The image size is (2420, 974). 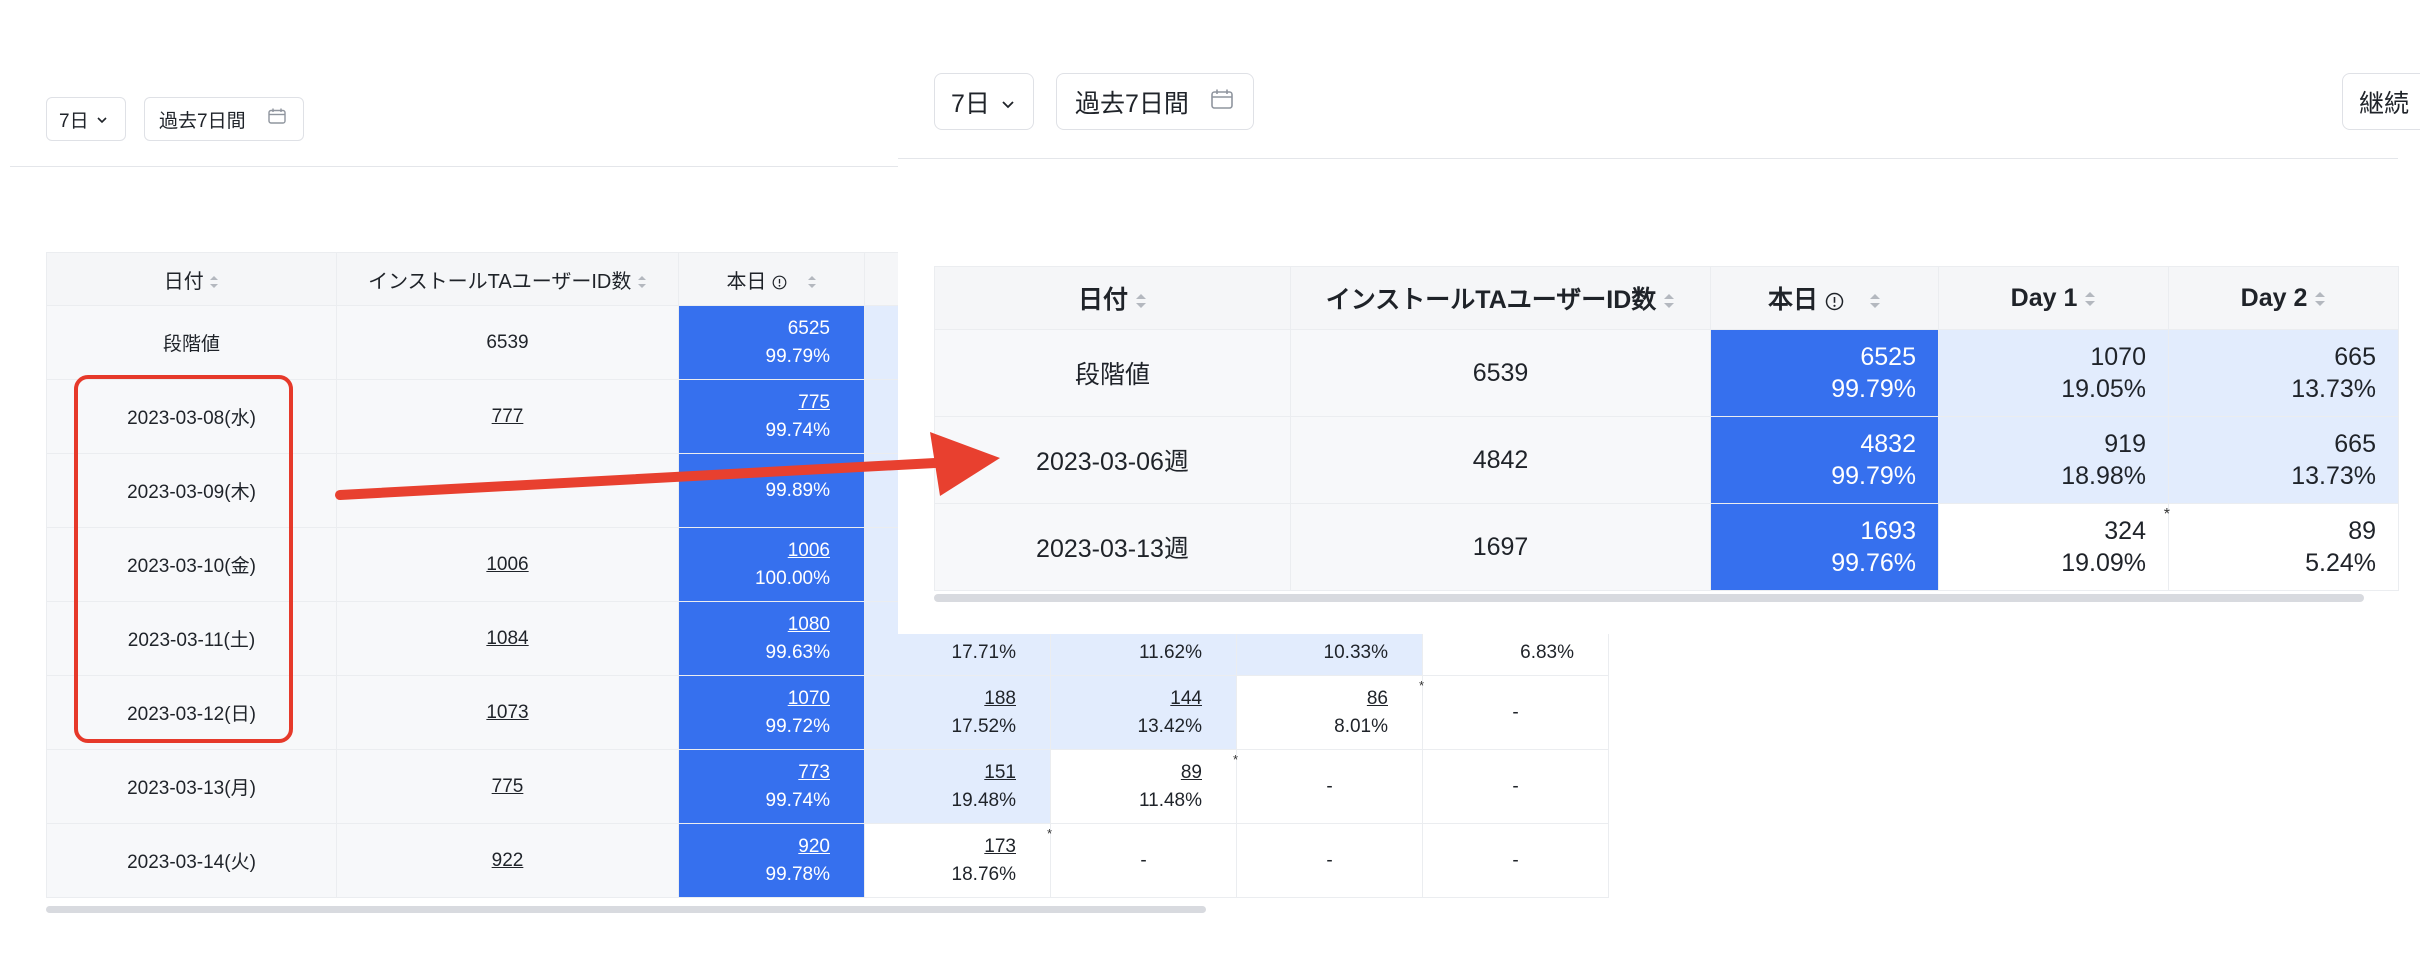 What do you see at coordinates (2283, 460) in the screenshot?
I see `day2-cell: 665 13.73%` at bounding box center [2283, 460].